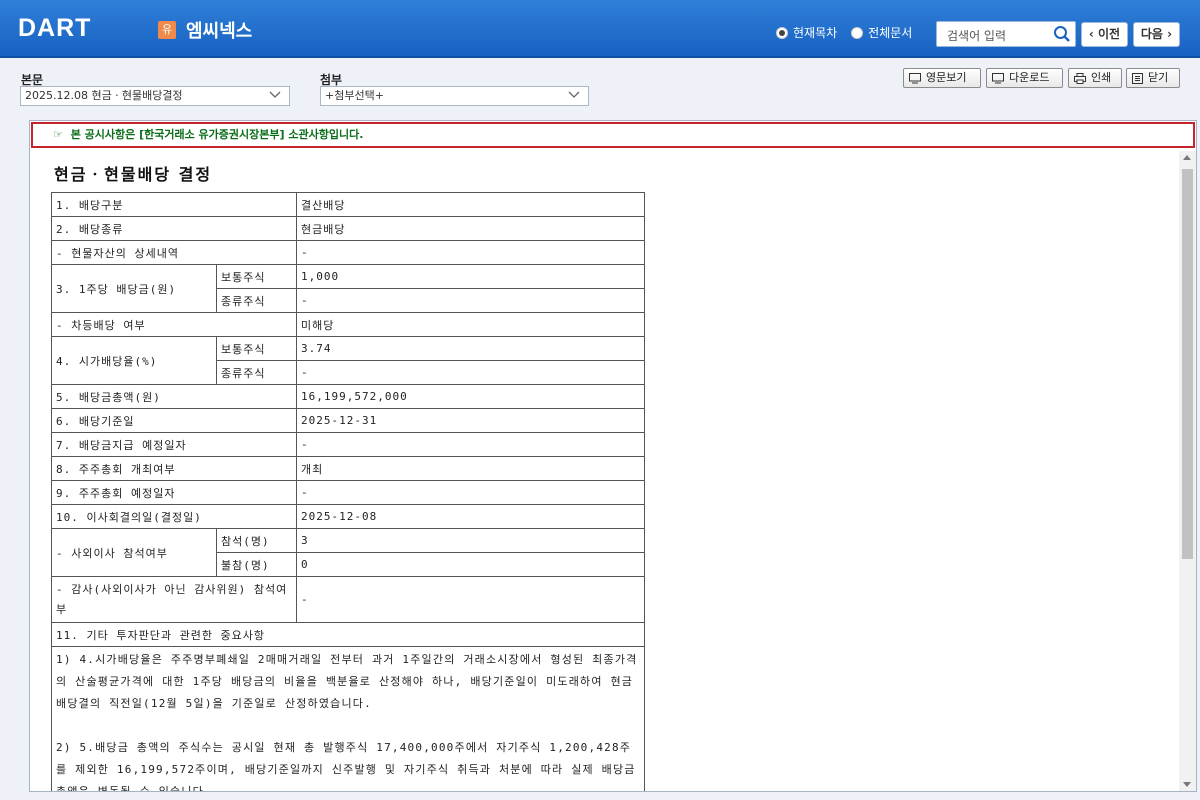 The image size is (1200, 800). I want to click on next-button: 다음 ›, so click(1156, 34).